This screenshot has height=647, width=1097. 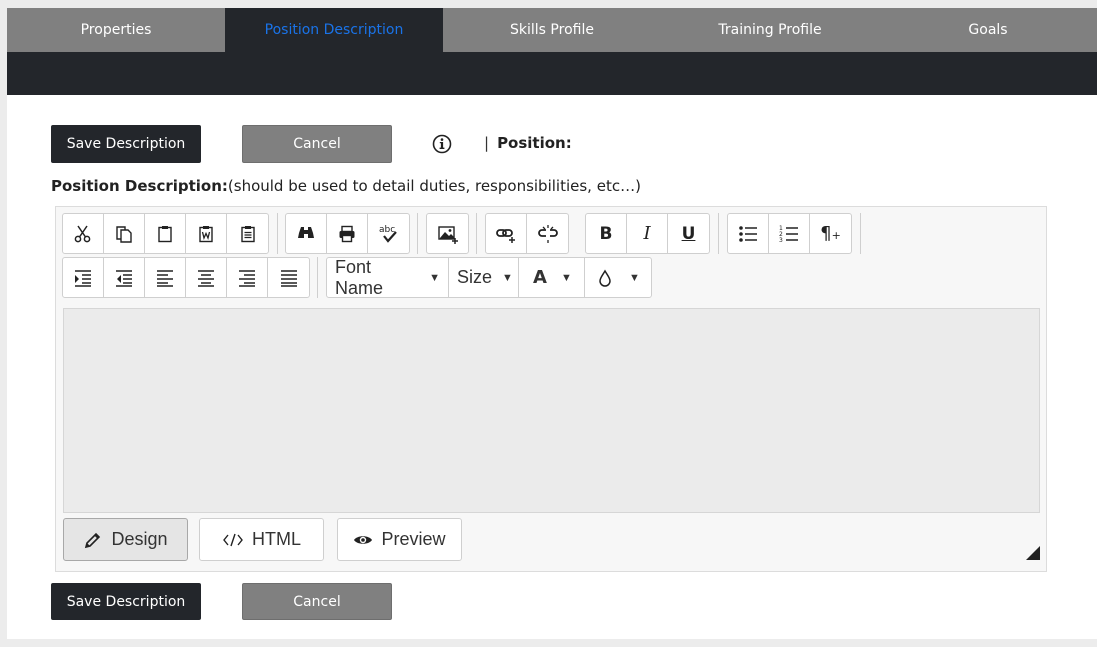 I want to click on align-center-icon, so click(x=206, y=278).